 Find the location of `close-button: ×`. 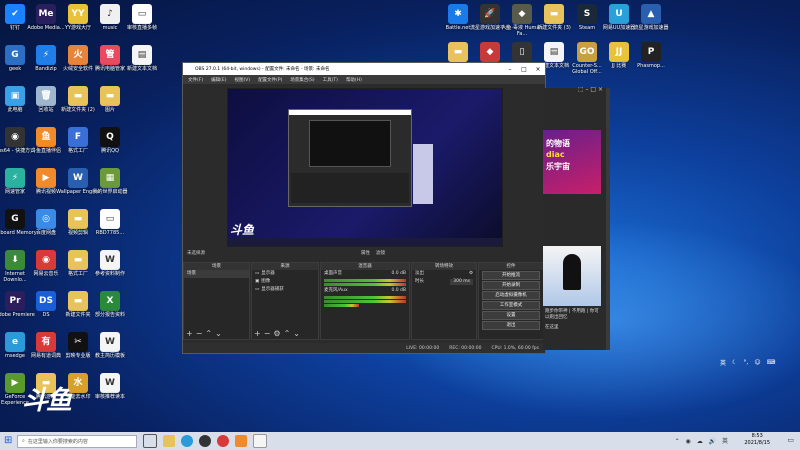

close-button: × is located at coordinates (538, 69).